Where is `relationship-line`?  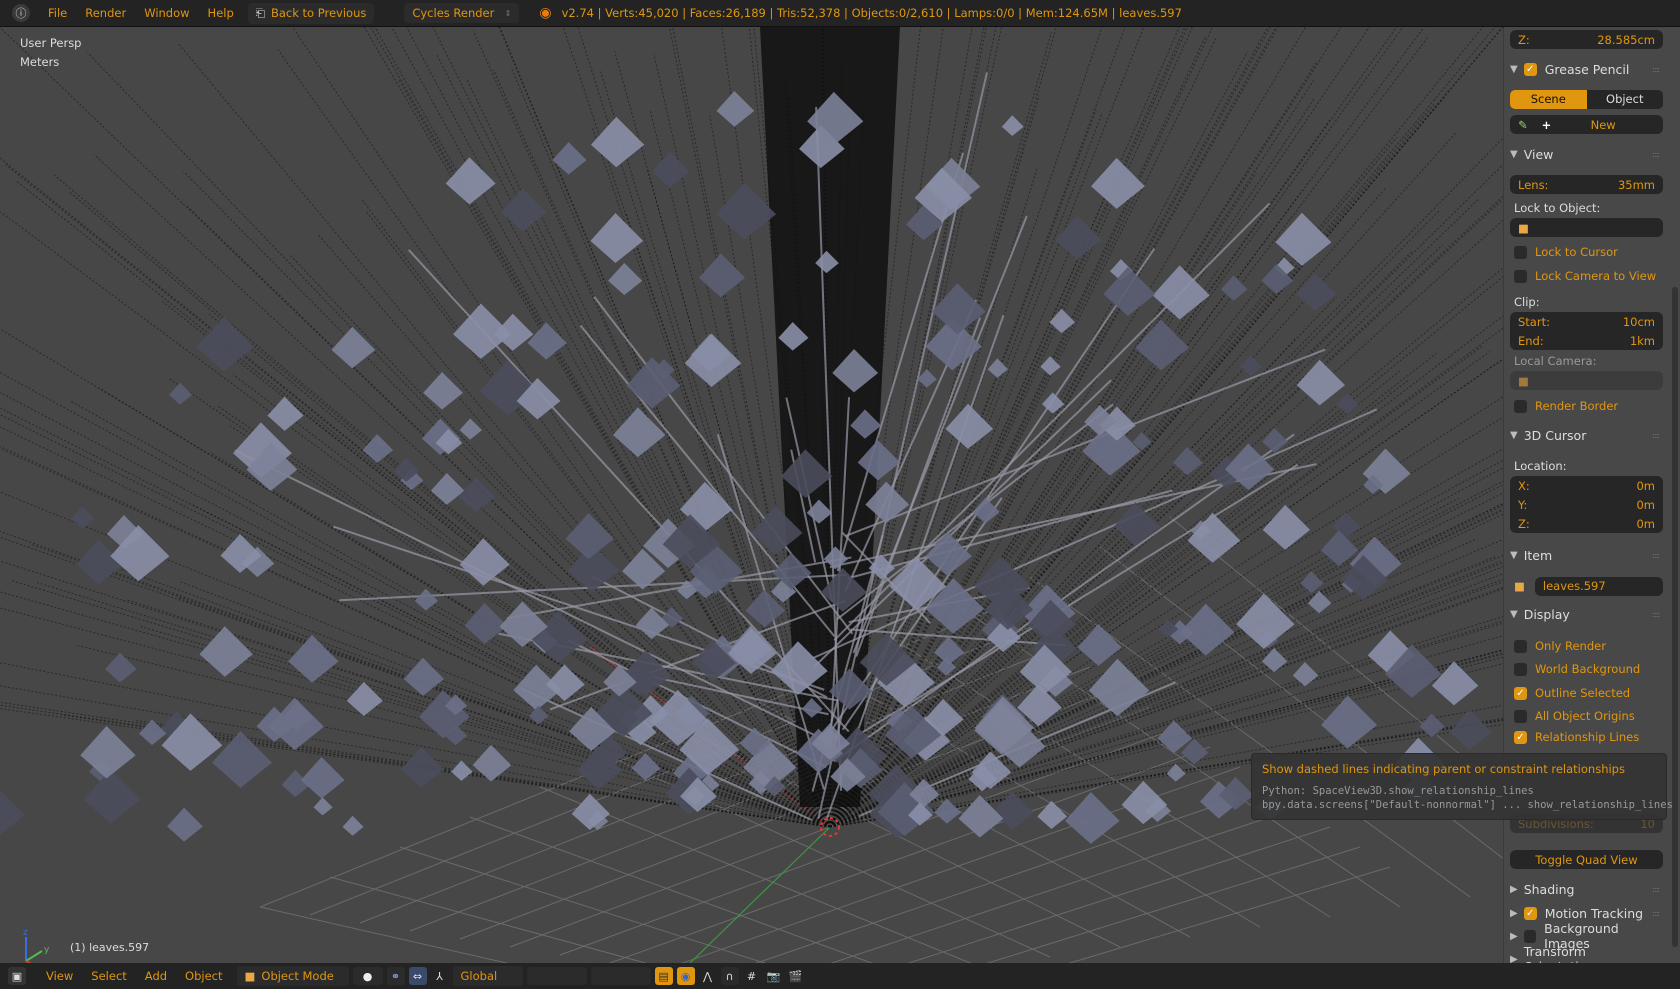 relationship-line is located at coordinates (475, 698).